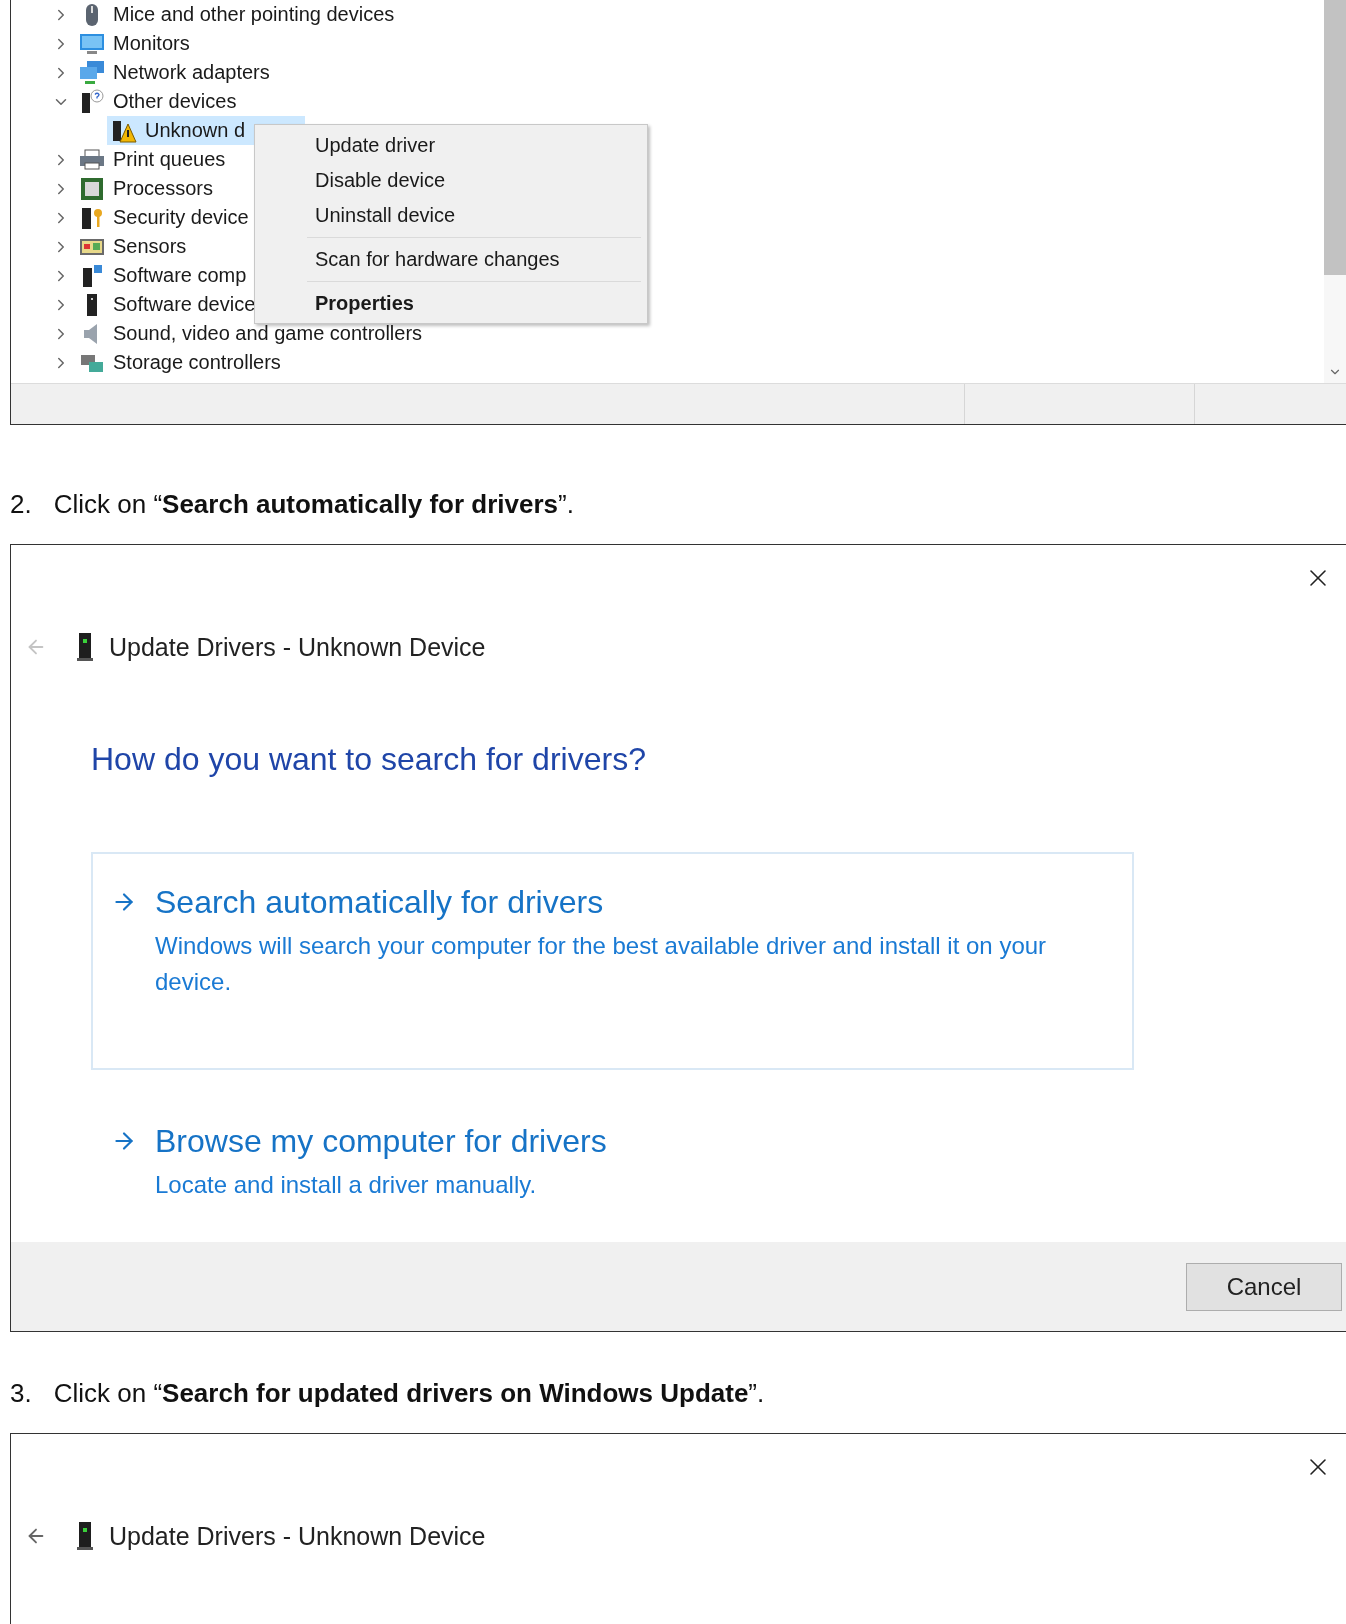 This screenshot has height=1624, width=1346. I want to click on dialog-heading: How do you want to search for drivers?, so click(369, 759).